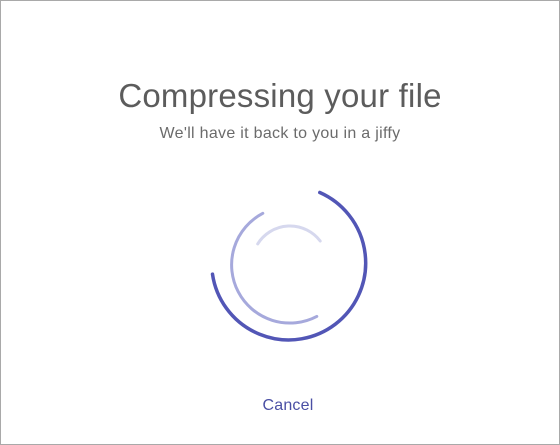 The image size is (560, 445). I want to click on loading-spinner-icon, so click(289, 266).